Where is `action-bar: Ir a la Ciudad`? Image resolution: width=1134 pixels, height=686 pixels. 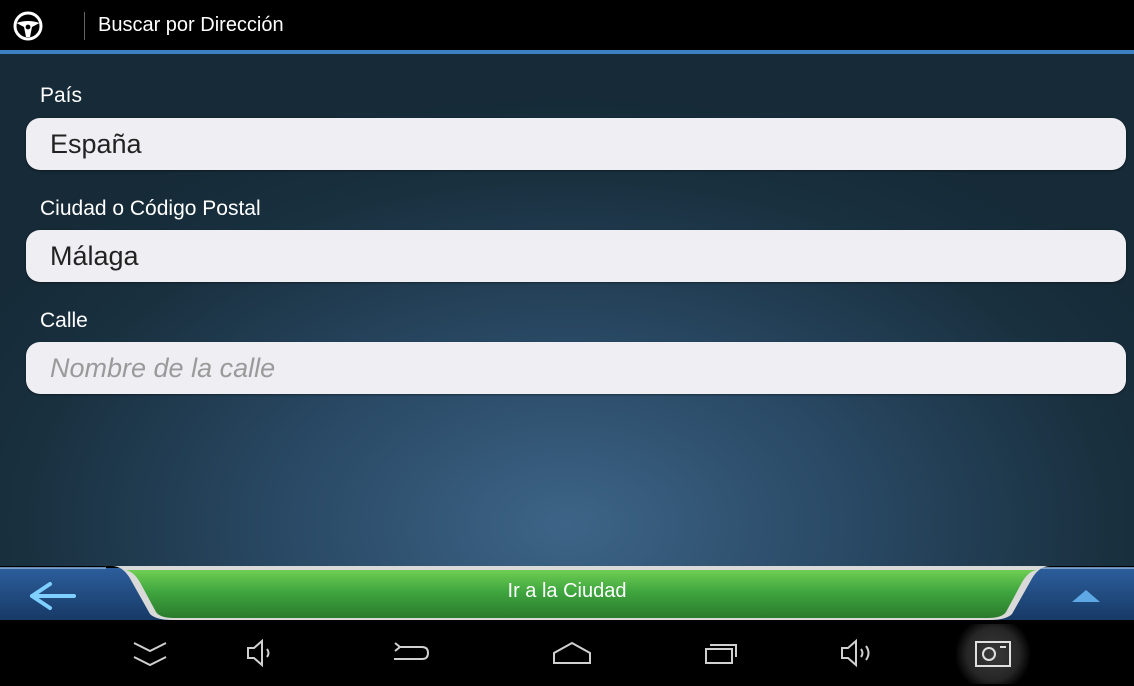 action-bar: Ir a la Ciudad is located at coordinates (567, 591).